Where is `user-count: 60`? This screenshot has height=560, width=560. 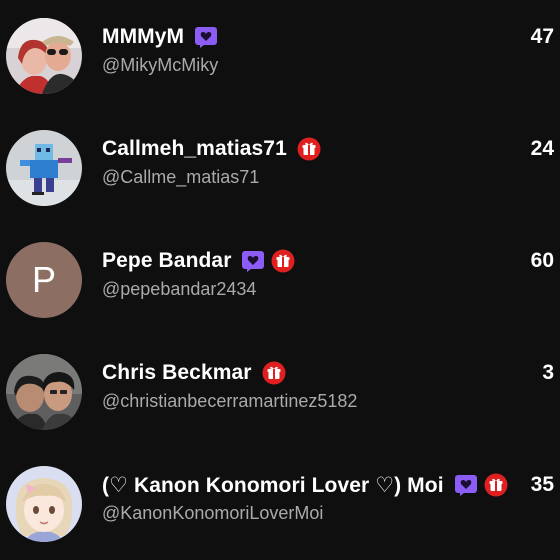 user-count: 60 is located at coordinates (542, 260).